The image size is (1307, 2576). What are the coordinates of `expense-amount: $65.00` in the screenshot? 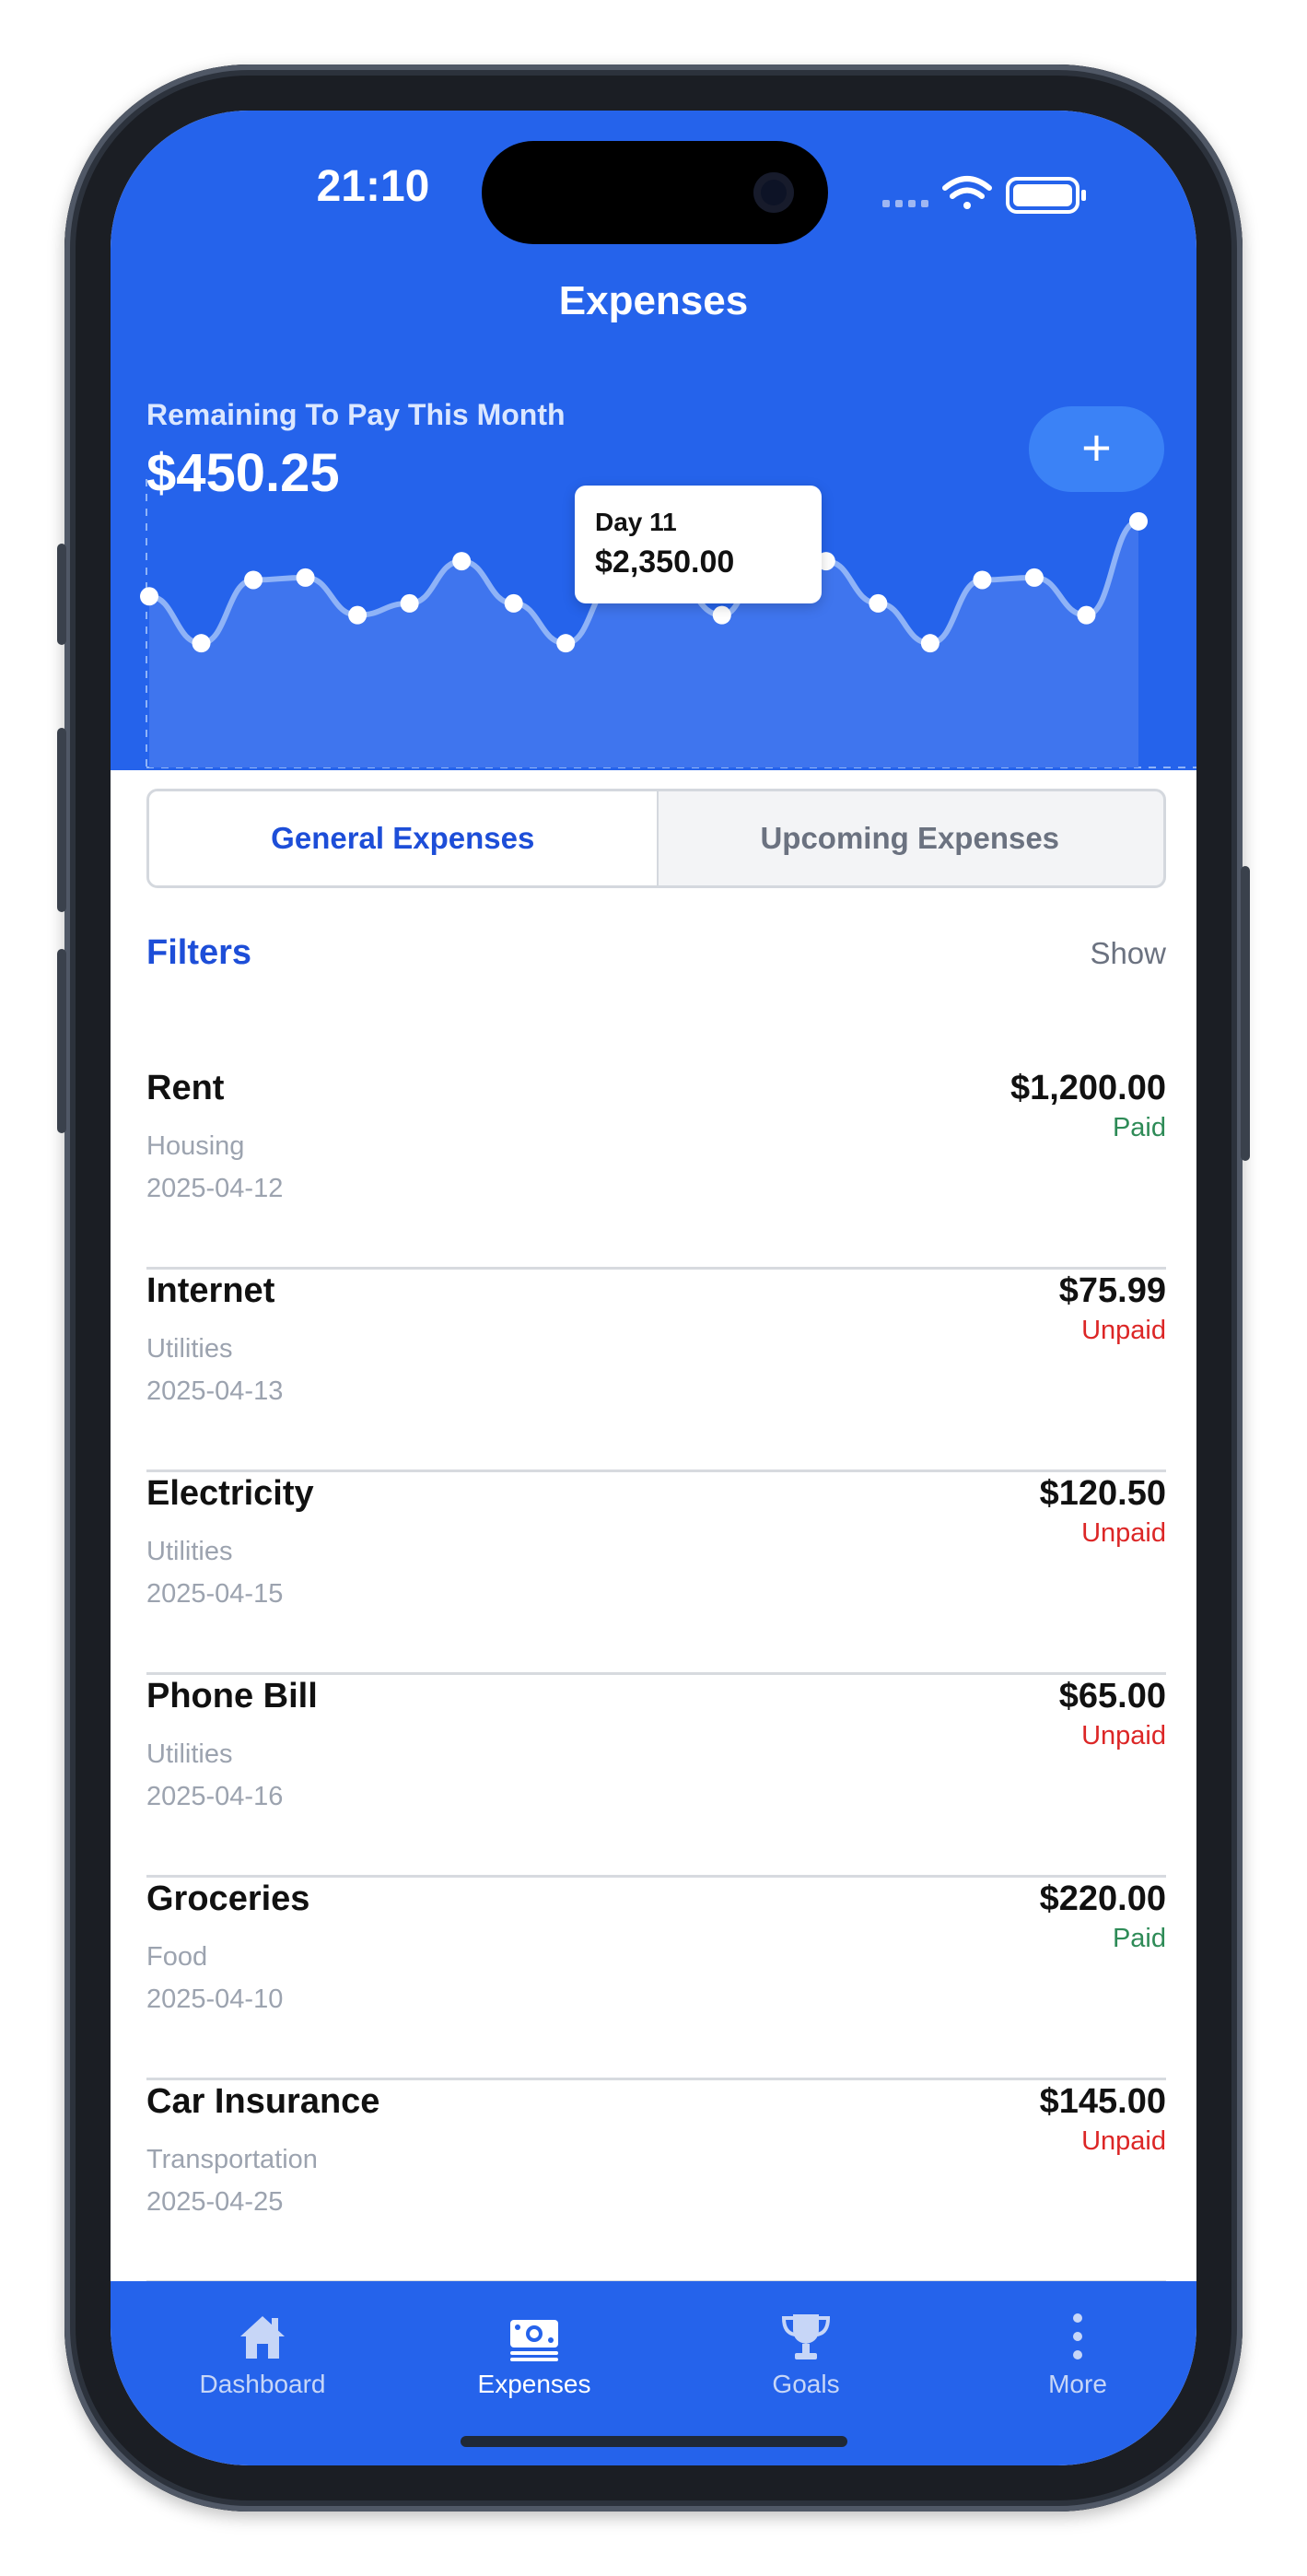 It's located at (1112, 1696).